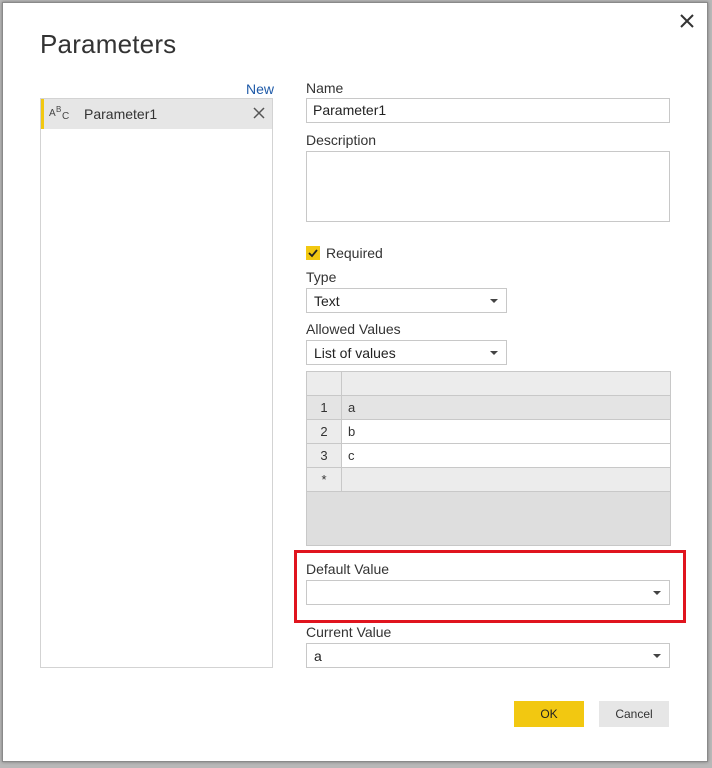 The width and height of the screenshot is (712, 768). Describe the element at coordinates (108, 44) in the screenshot. I see `dialog-title: Parameters` at that location.